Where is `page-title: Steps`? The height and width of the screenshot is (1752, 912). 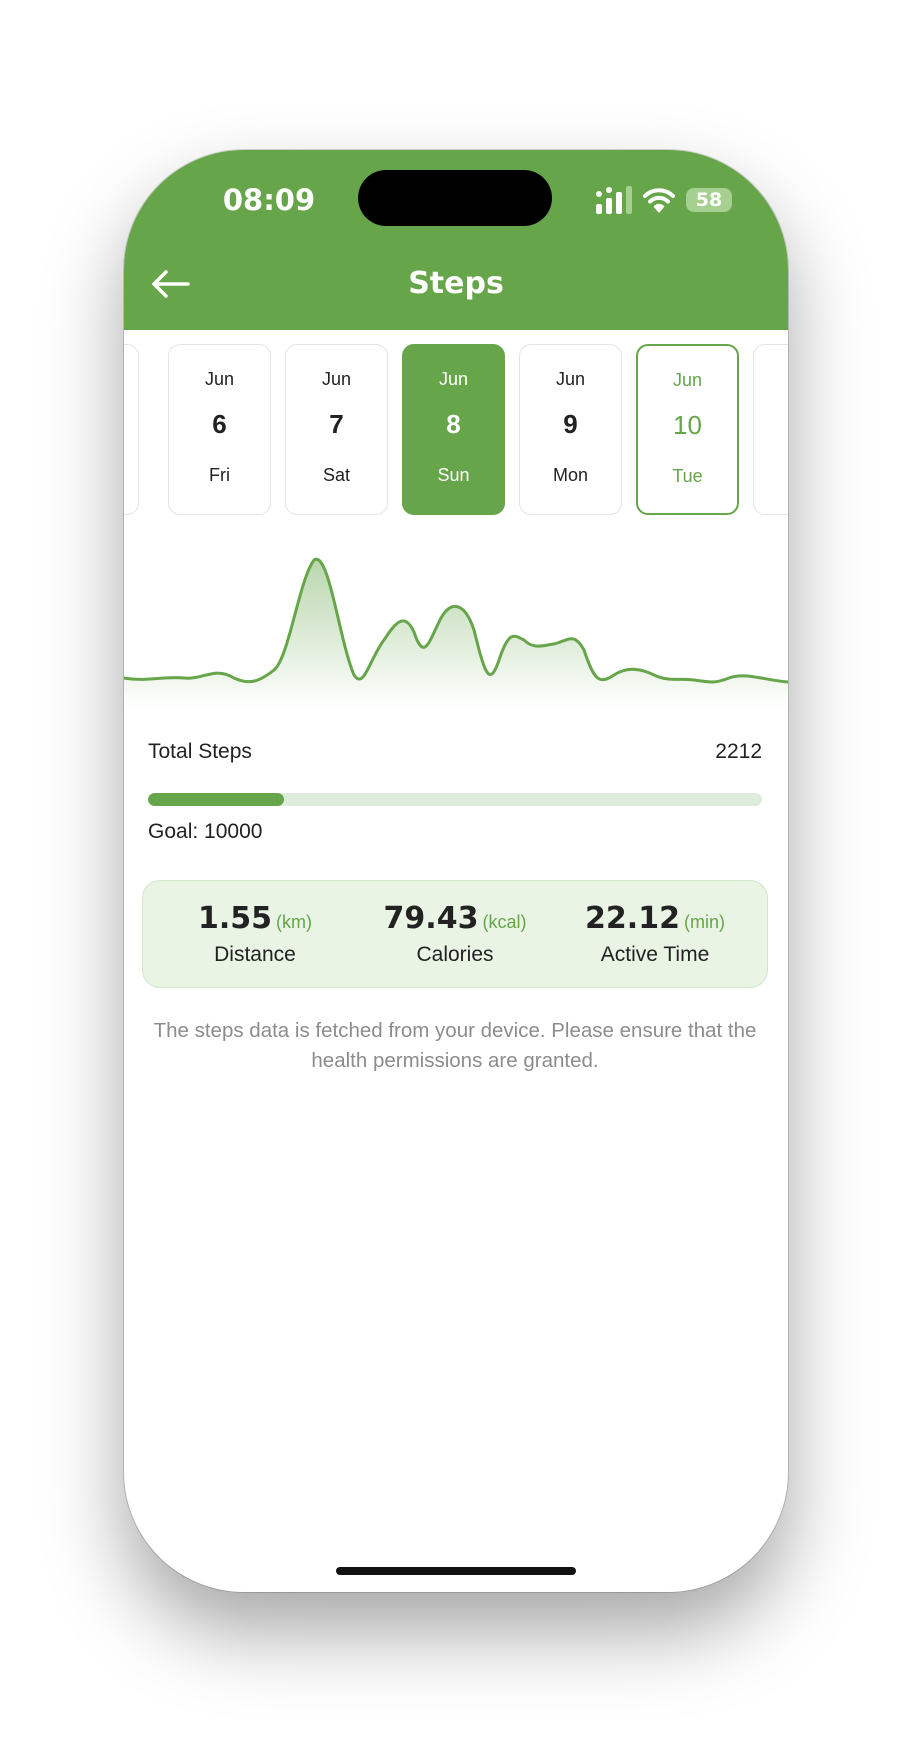 page-title: Steps is located at coordinates (456, 283).